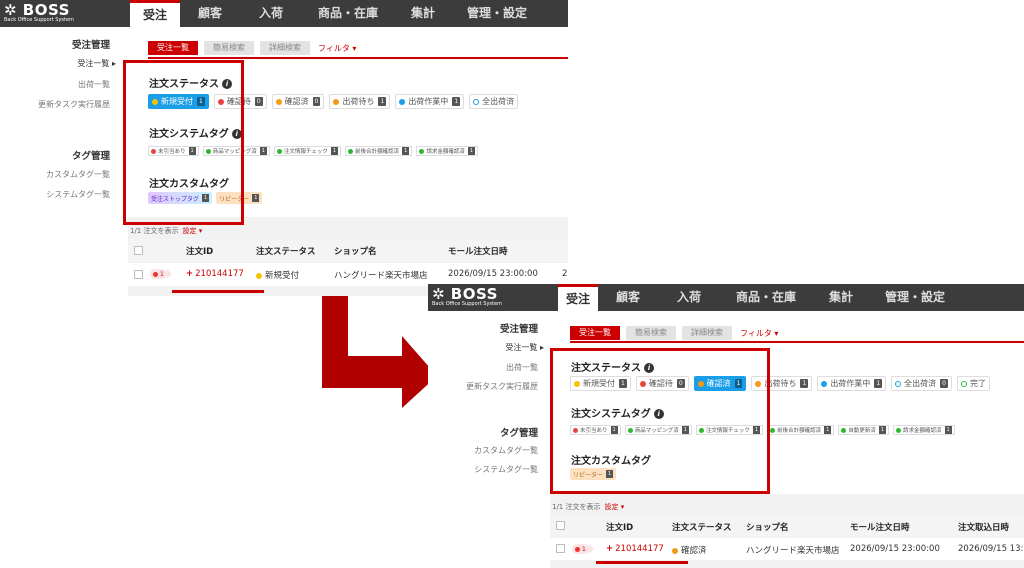  What do you see at coordinates (467, 296) in the screenshot?
I see `boss-logo: ✲ BOSS Back Office Support System` at bounding box center [467, 296].